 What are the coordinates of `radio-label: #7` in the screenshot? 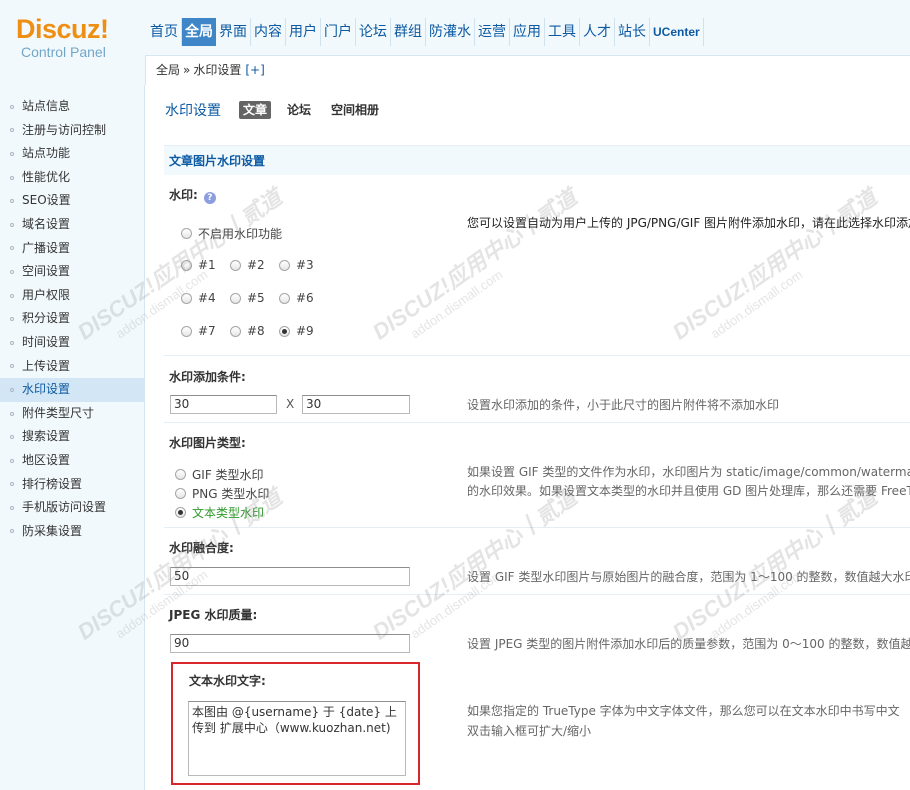 It's located at (207, 331).